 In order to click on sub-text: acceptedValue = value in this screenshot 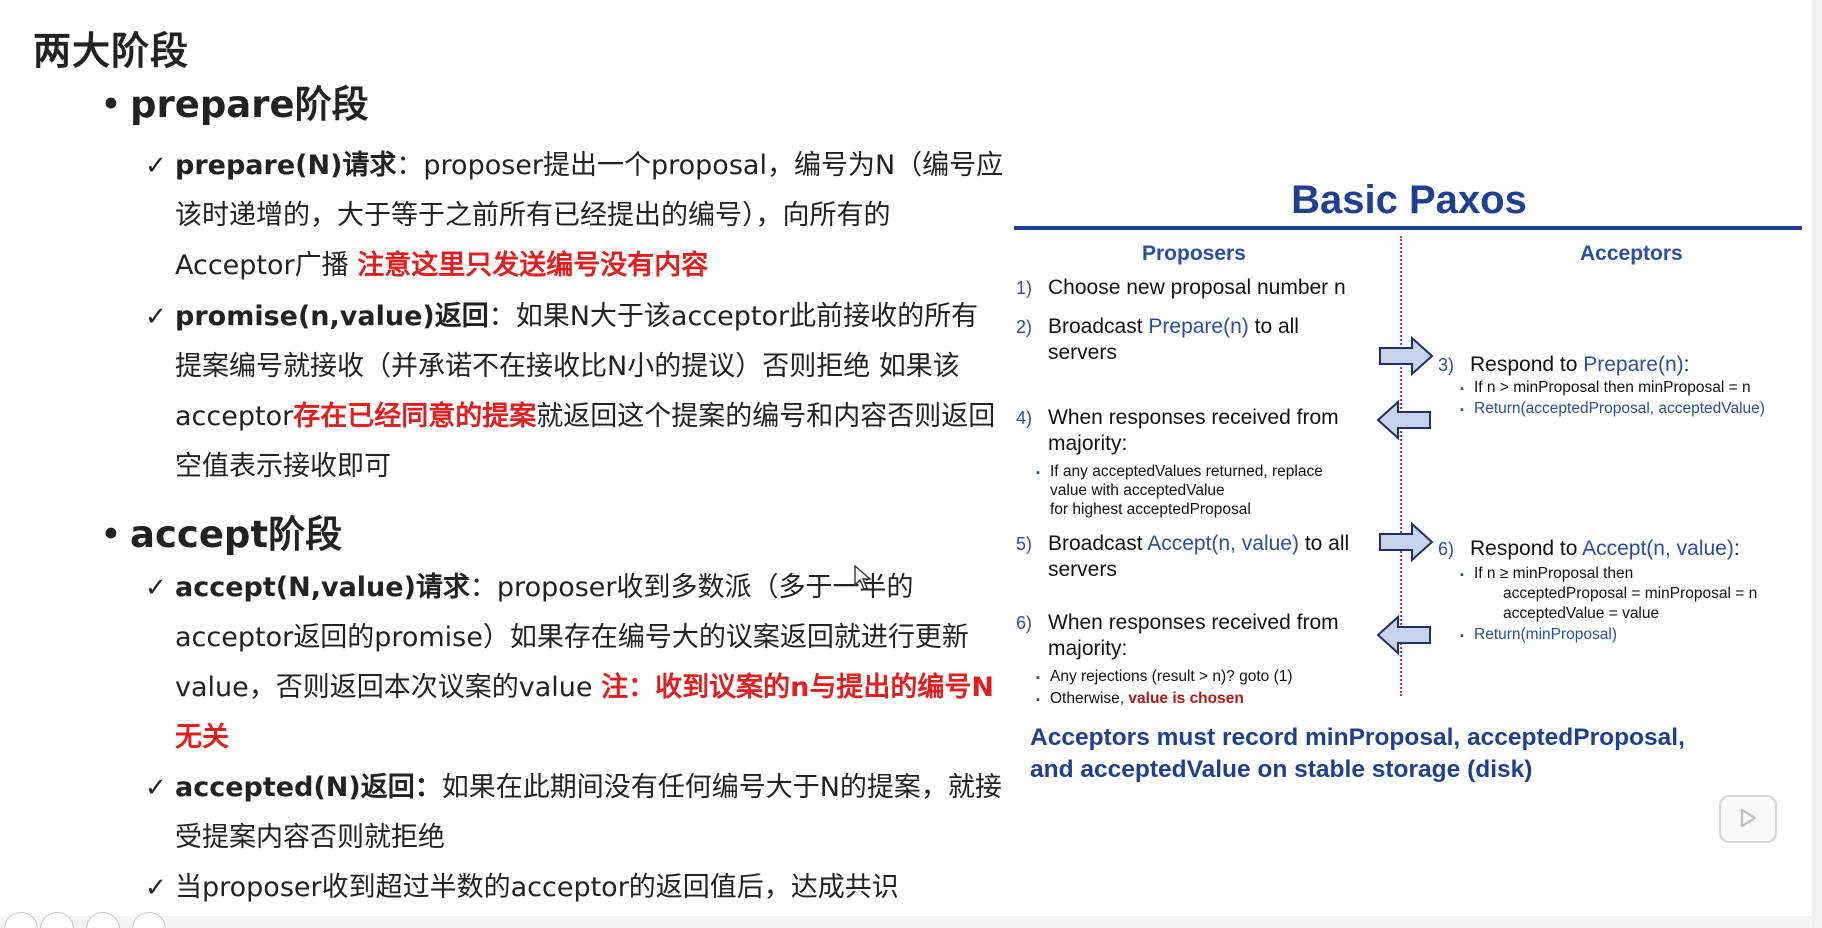, I will do `click(1581, 613)`.